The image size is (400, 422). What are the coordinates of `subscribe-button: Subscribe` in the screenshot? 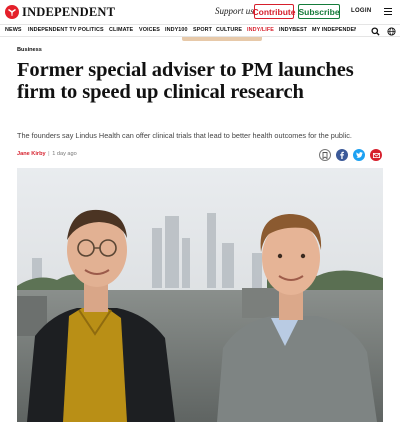 It's located at (319, 11).